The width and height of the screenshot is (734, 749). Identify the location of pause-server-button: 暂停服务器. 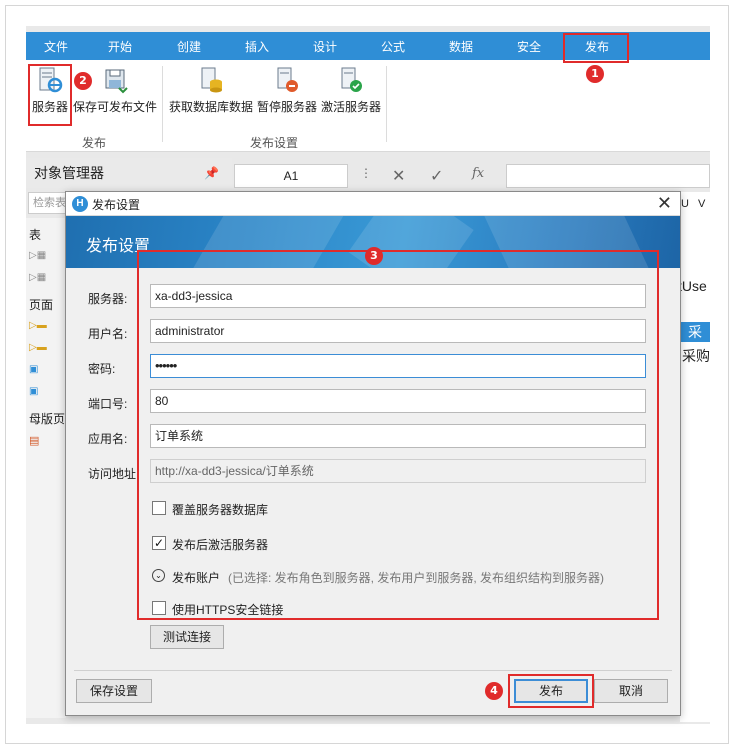
(287, 94).